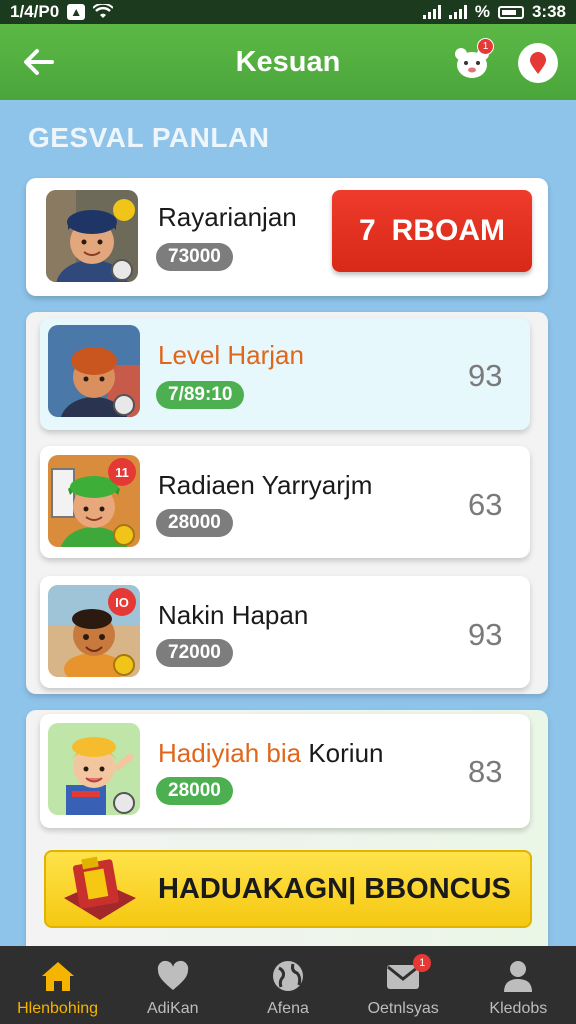  What do you see at coordinates (334, 888) in the screenshot?
I see `bonus-label: HADUAKAGN| BBONCUS` at bounding box center [334, 888].